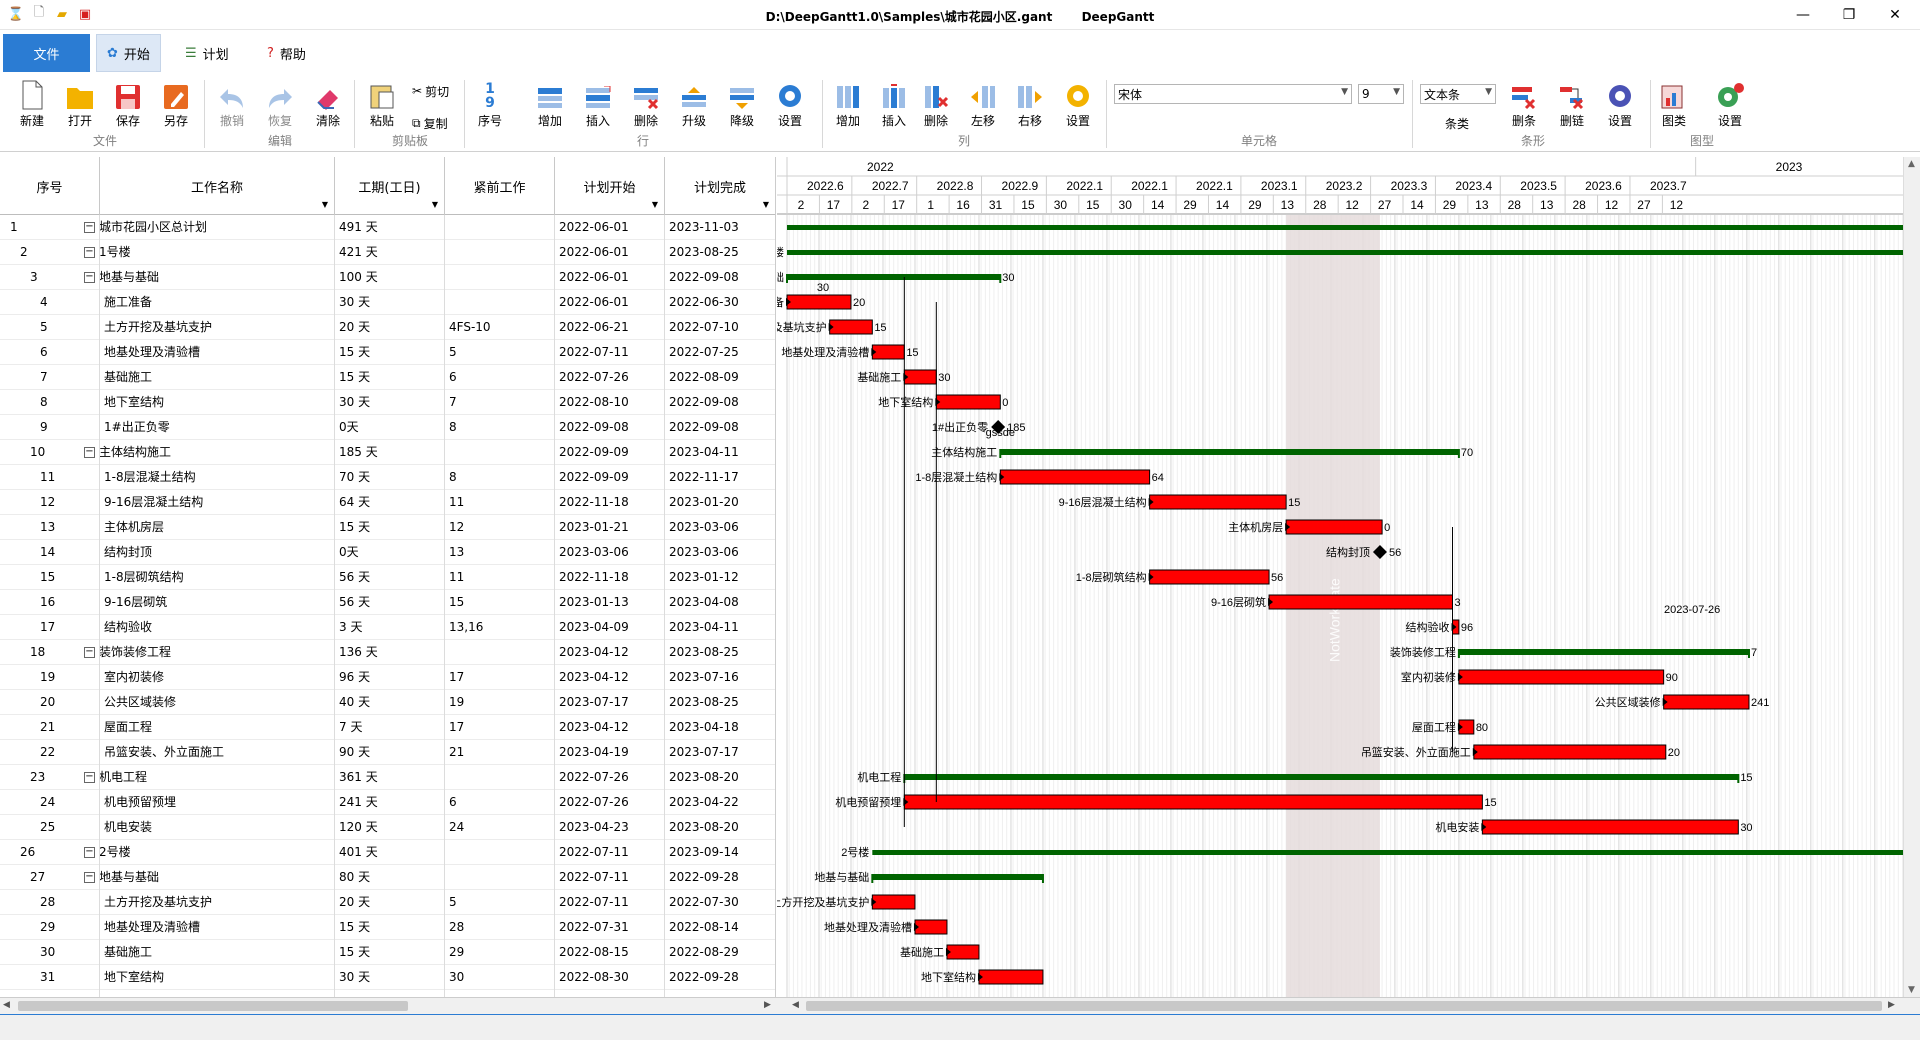 The height and width of the screenshot is (1040, 1920). Describe the element at coordinates (430, 91) in the screenshot. I see `cut-button: ✂ 剪切` at that location.